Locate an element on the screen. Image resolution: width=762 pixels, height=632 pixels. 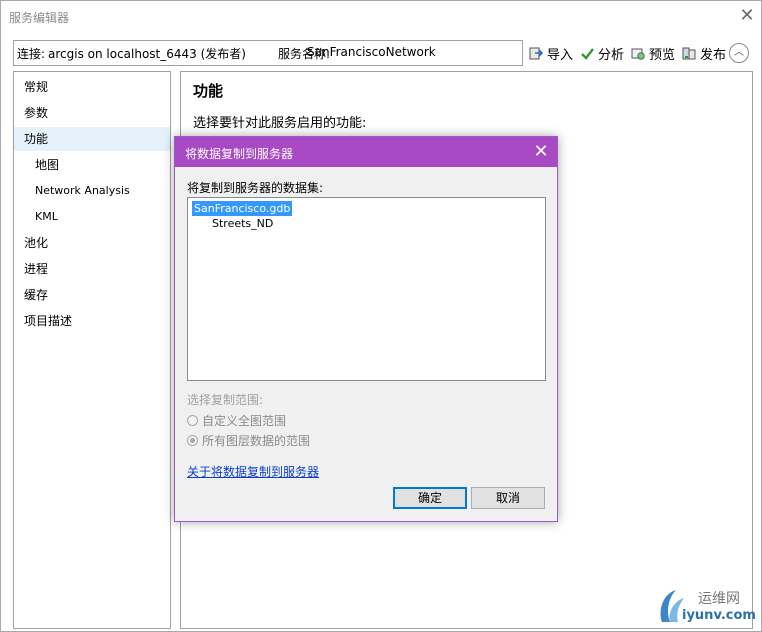
sidebar-item-map: 地图 is located at coordinates (92, 165).